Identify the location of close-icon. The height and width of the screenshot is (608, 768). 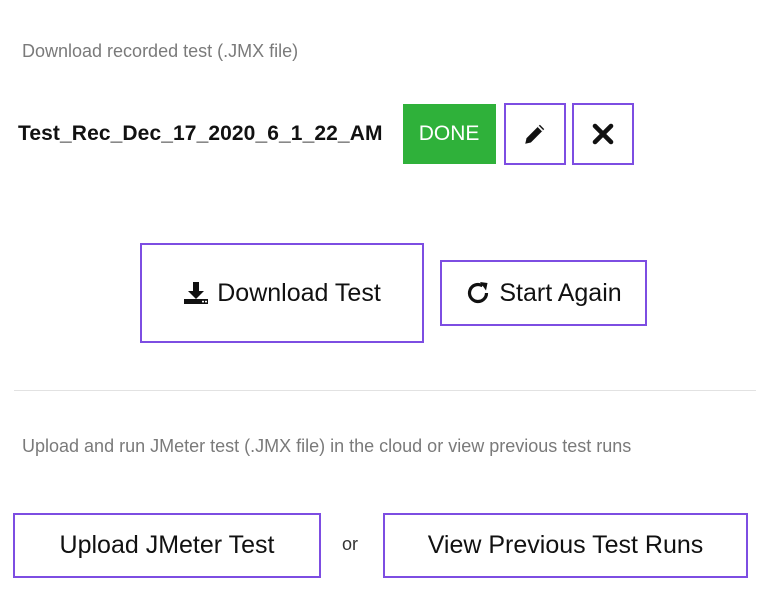
(602, 134).